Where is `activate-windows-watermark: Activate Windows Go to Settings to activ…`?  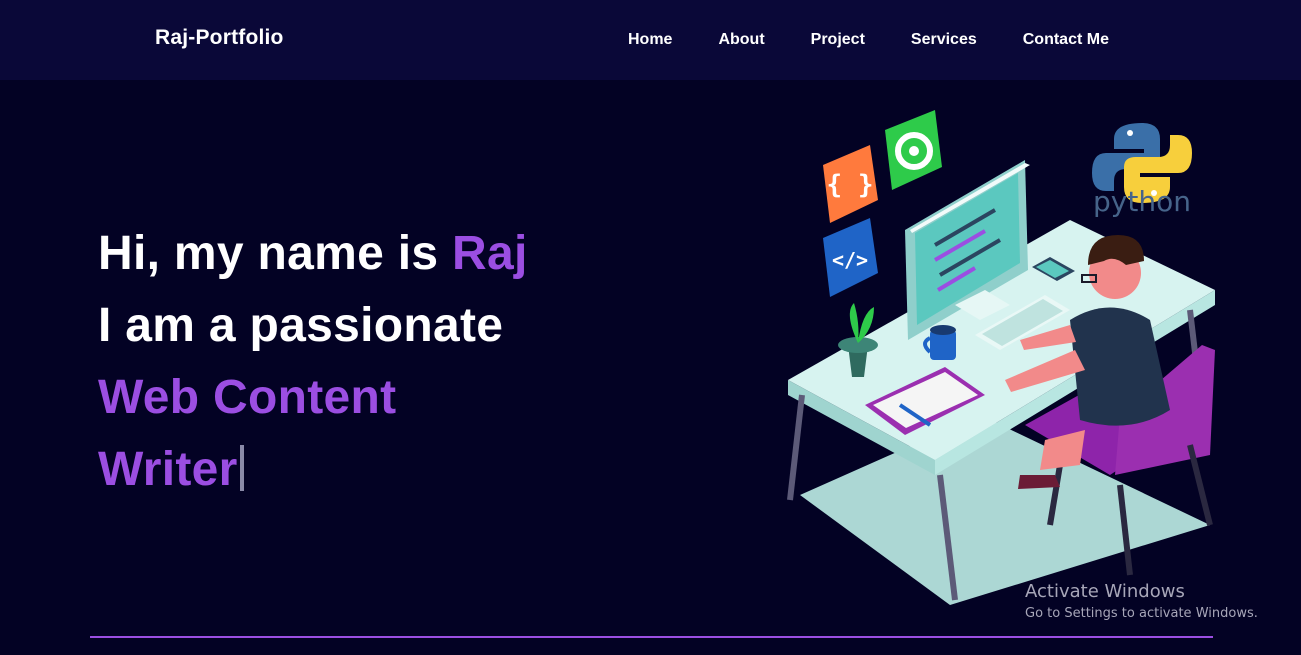 activate-windows-watermark: Activate Windows Go to Settings to activ… is located at coordinates (1141, 601).